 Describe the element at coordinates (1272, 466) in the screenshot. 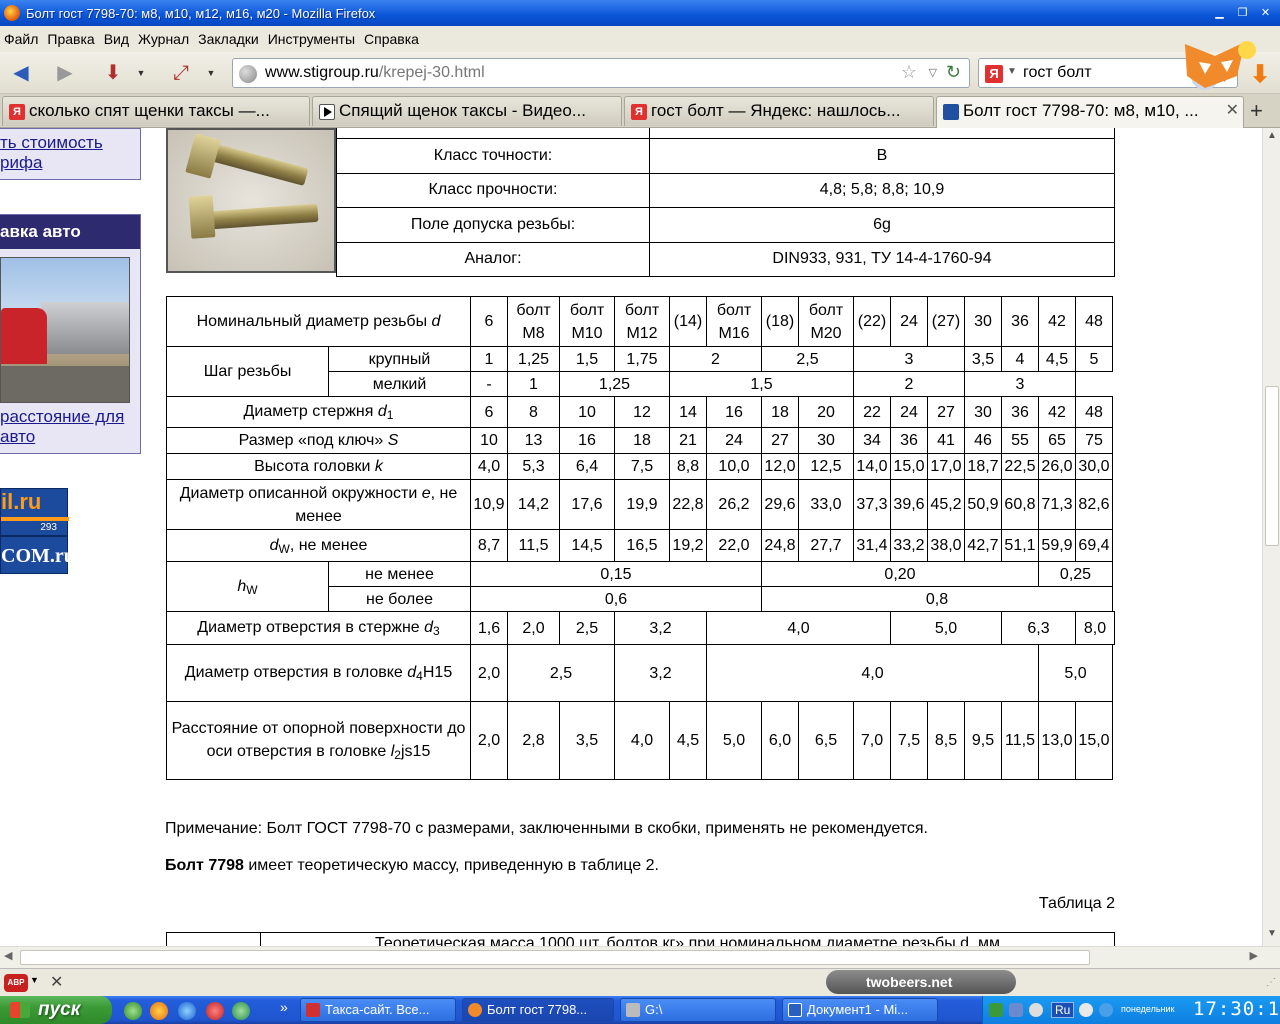

I see `vertical-scroll-thumb` at that location.